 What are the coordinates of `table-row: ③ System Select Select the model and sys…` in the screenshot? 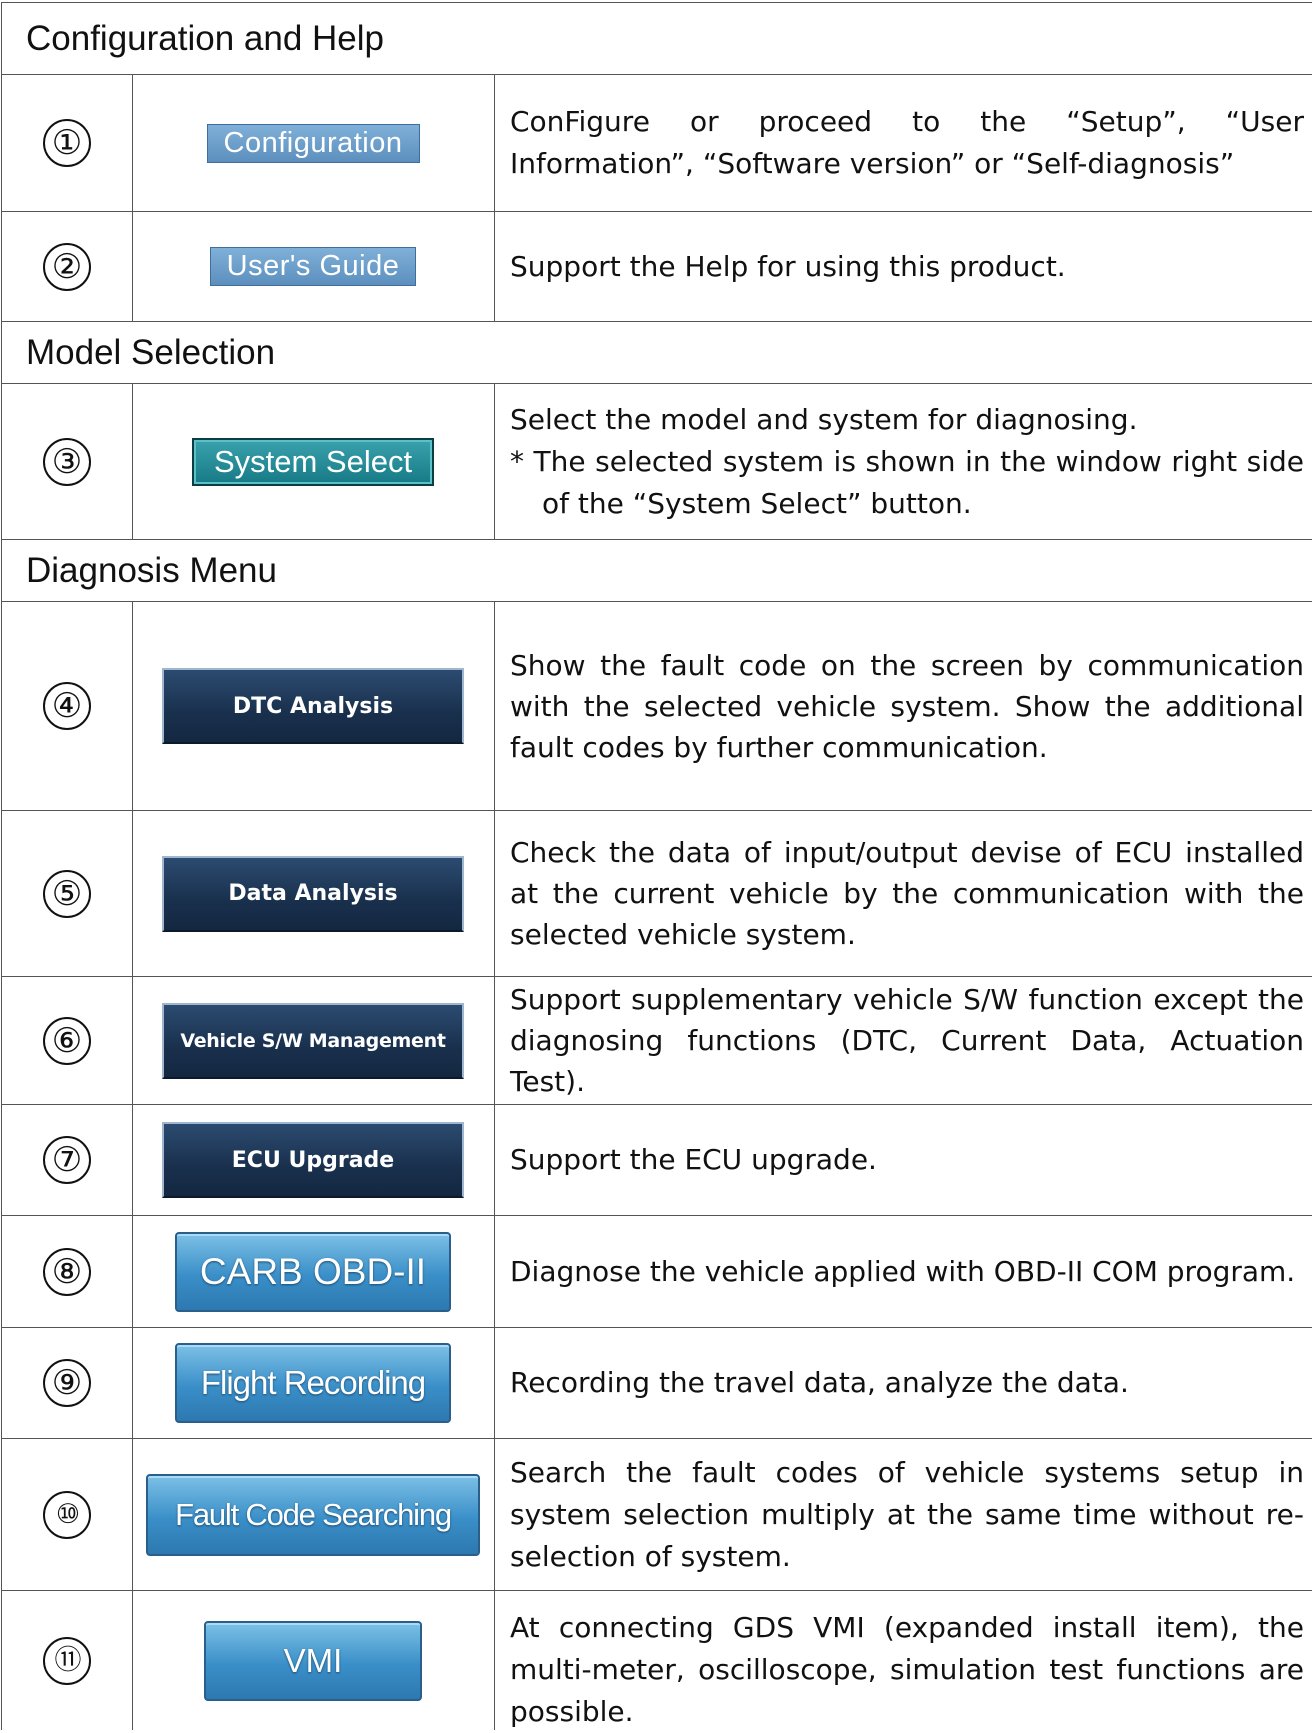 It's located at (656, 461).